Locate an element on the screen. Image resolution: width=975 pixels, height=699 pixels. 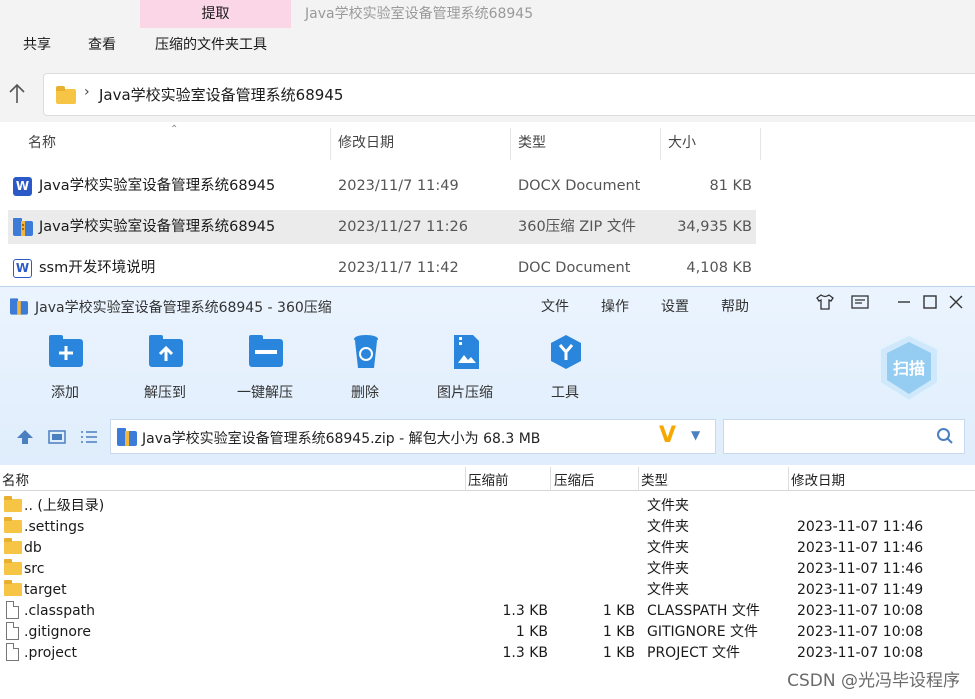
word-icon: W is located at coordinates (22, 186).